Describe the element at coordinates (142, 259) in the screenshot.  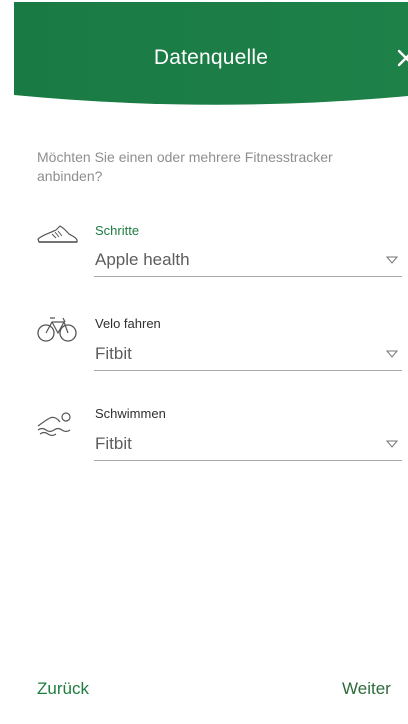
I see `select-value: Apple health` at that location.